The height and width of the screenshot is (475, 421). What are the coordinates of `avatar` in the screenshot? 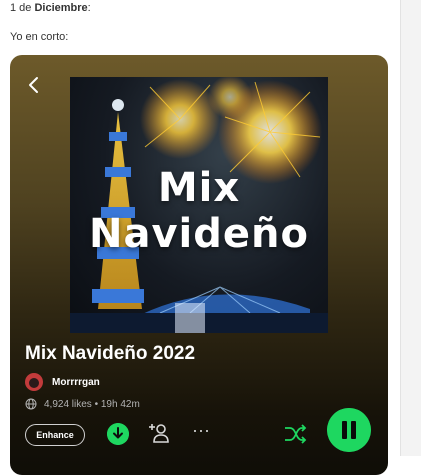 It's located at (34, 382).